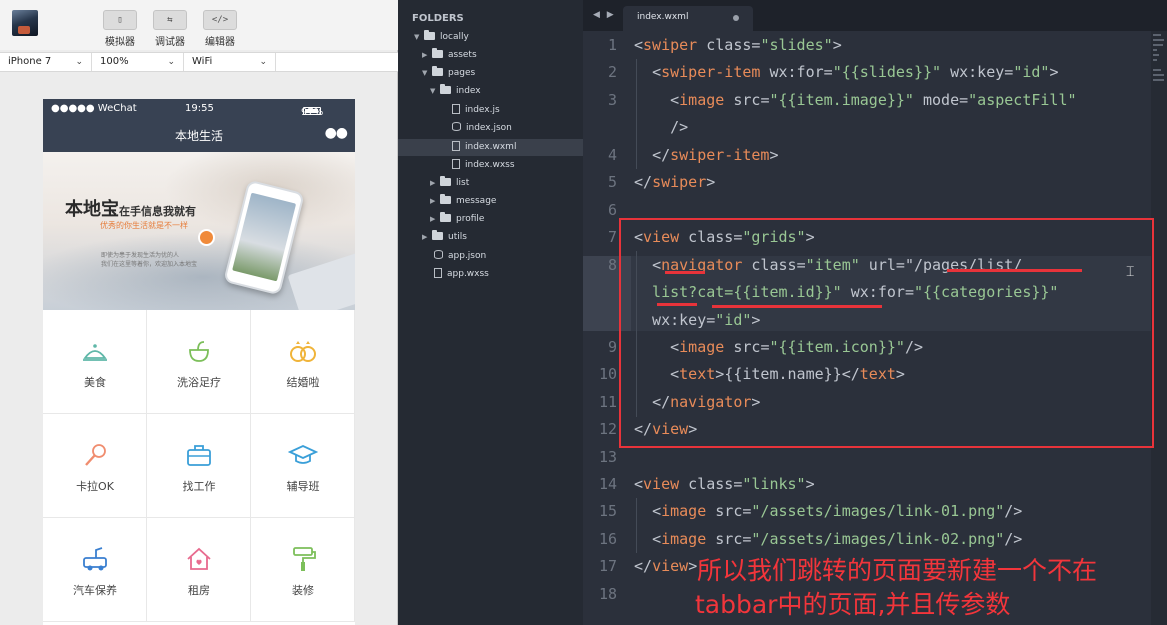 This screenshot has width=1167, height=625. I want to click on tree-file-app-wxss: app.wxss, so click(461, 274).